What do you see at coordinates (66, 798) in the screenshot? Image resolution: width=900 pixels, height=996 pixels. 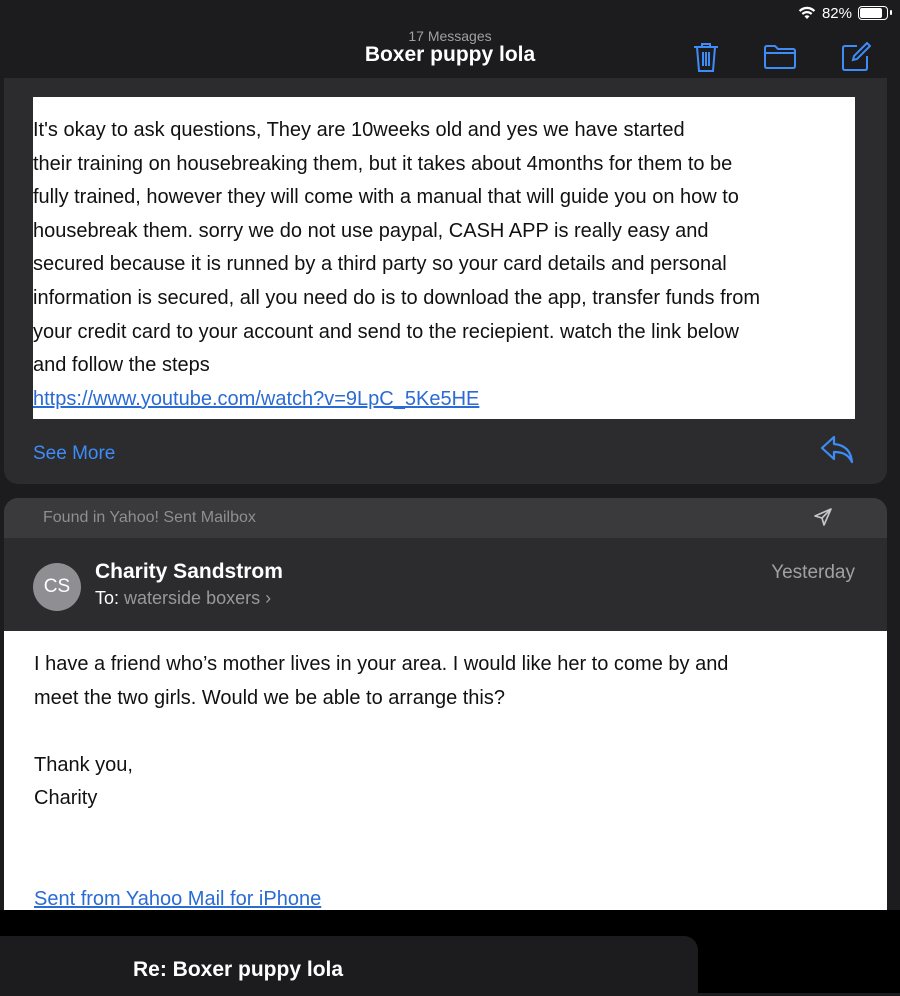 I see `signature: Charity` at bounding box center [66, 798].